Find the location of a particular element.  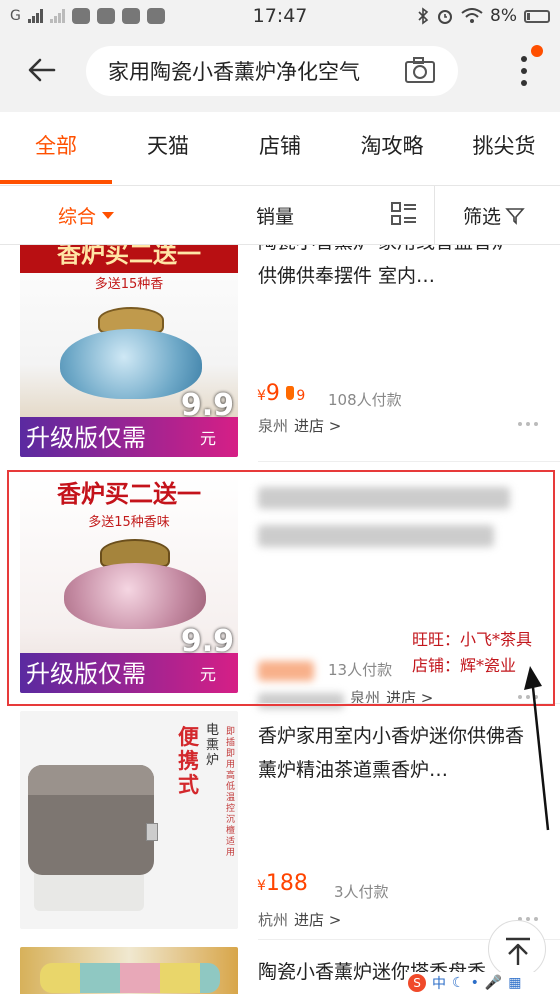

shop-location: 泉州 进店 > is located at coordinates (299, 425).